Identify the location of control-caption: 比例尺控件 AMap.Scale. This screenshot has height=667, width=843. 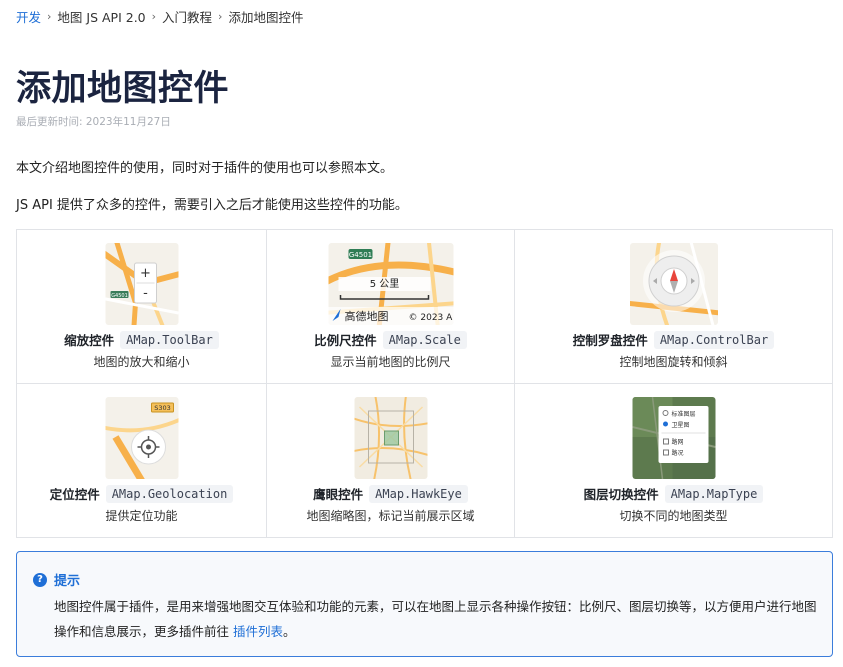
(390, 339).